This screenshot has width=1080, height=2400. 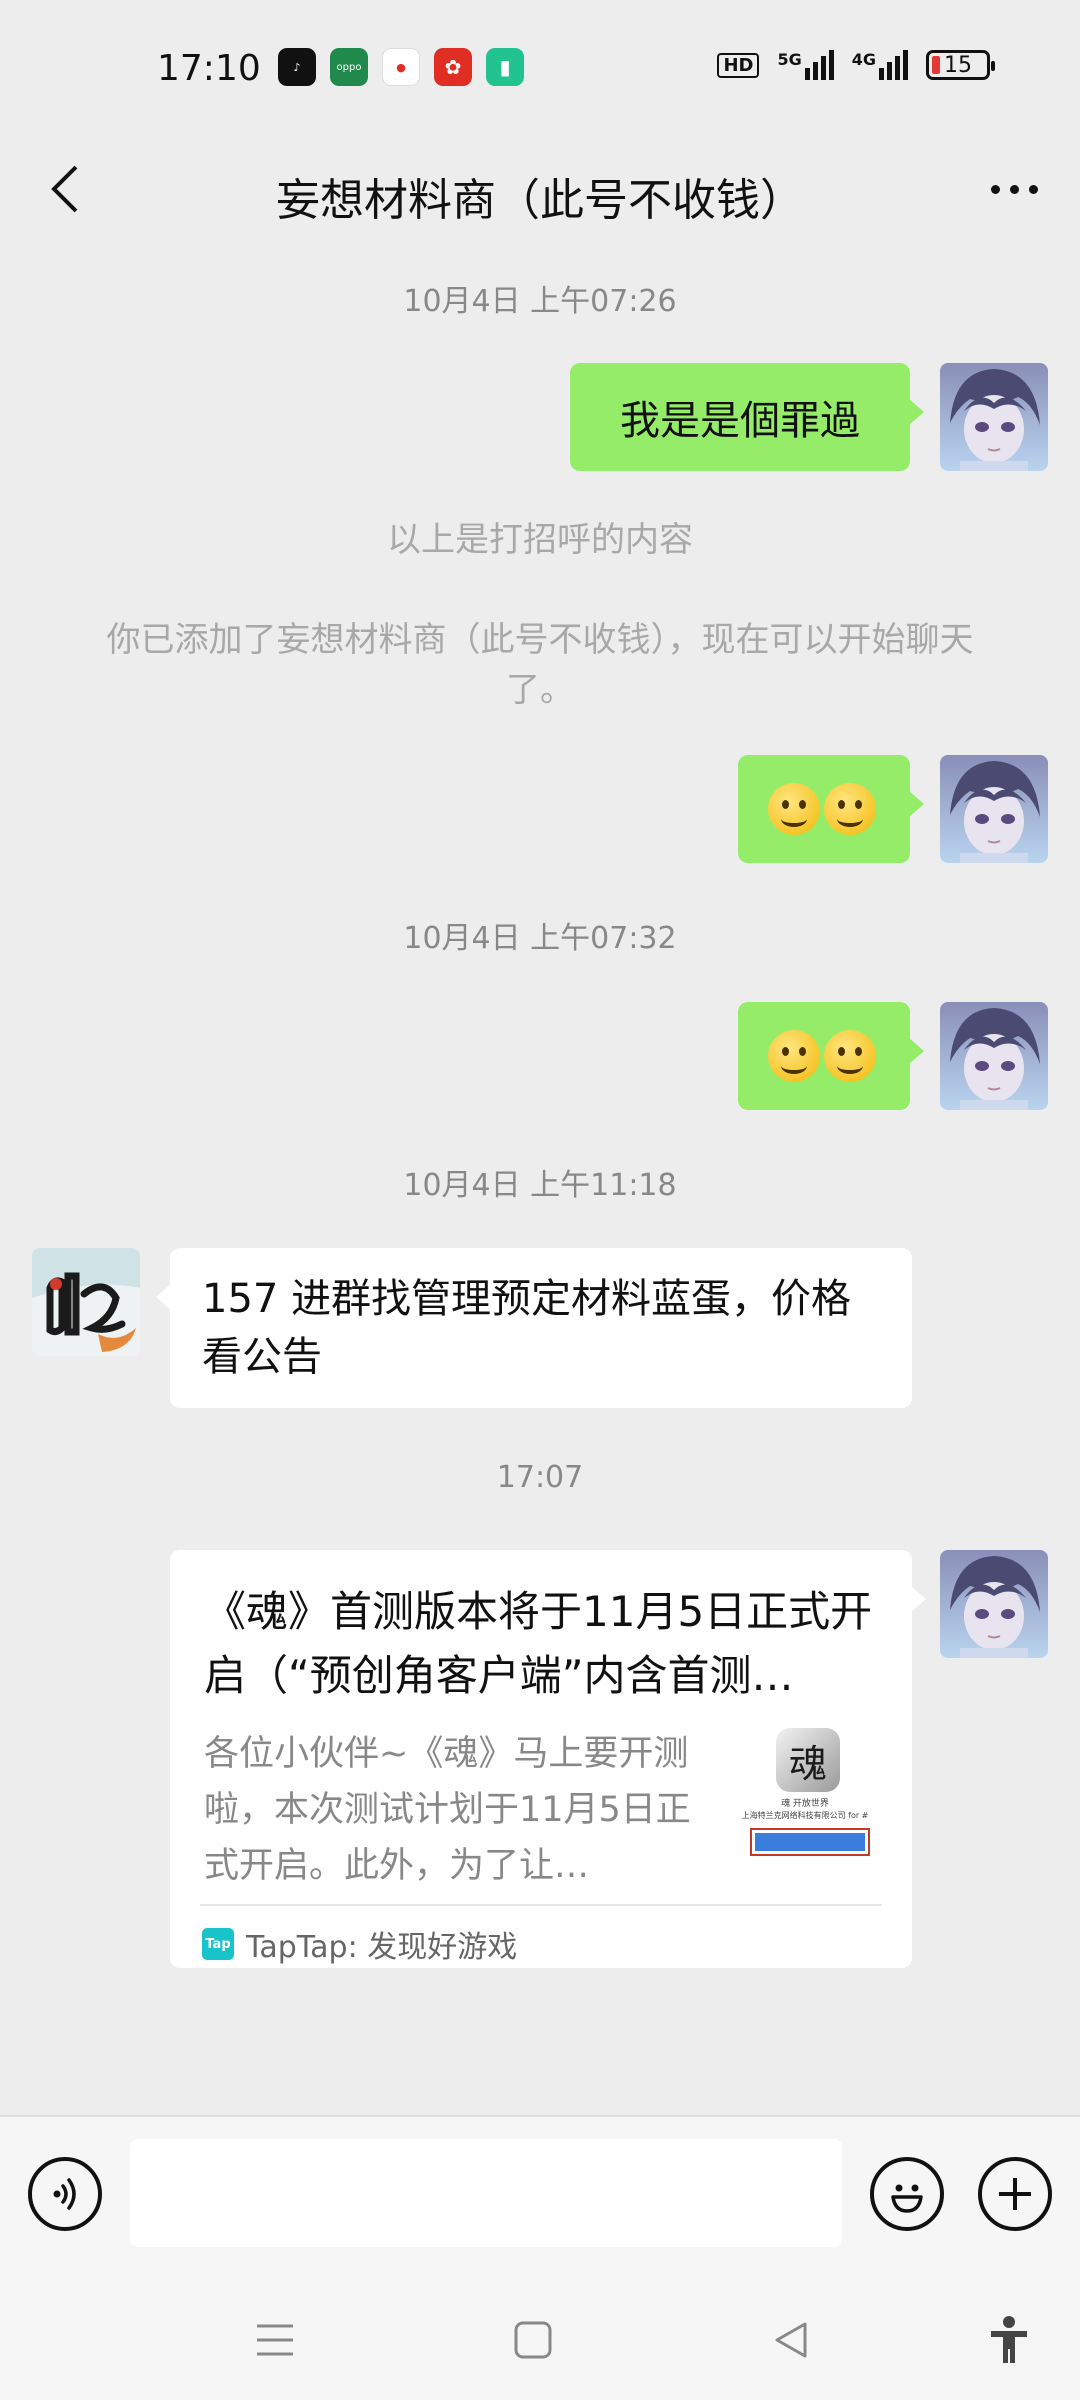 I want to click on message-bubble-contact: 157 进群找管理预定材料蓝蛋，价格看公告, so click(x=534, y=1328).